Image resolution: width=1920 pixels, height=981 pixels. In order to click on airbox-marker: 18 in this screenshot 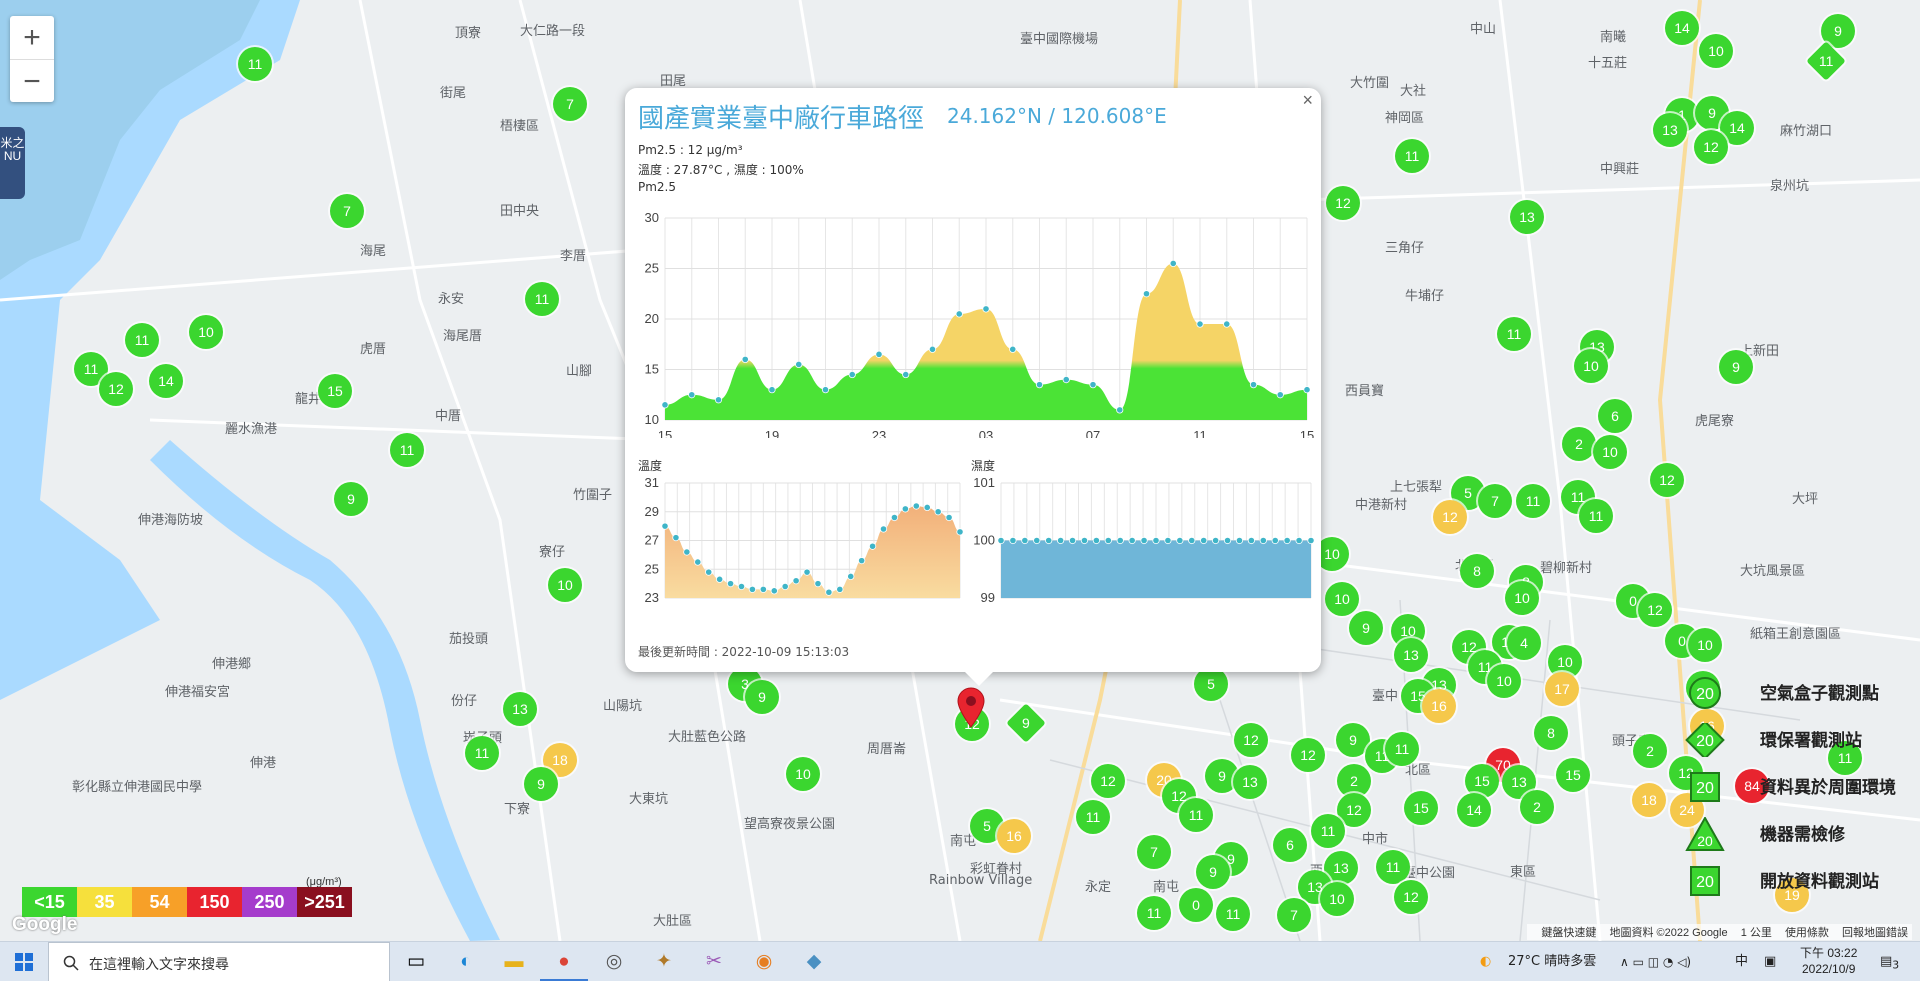, I will do `click(1649, 800)`.